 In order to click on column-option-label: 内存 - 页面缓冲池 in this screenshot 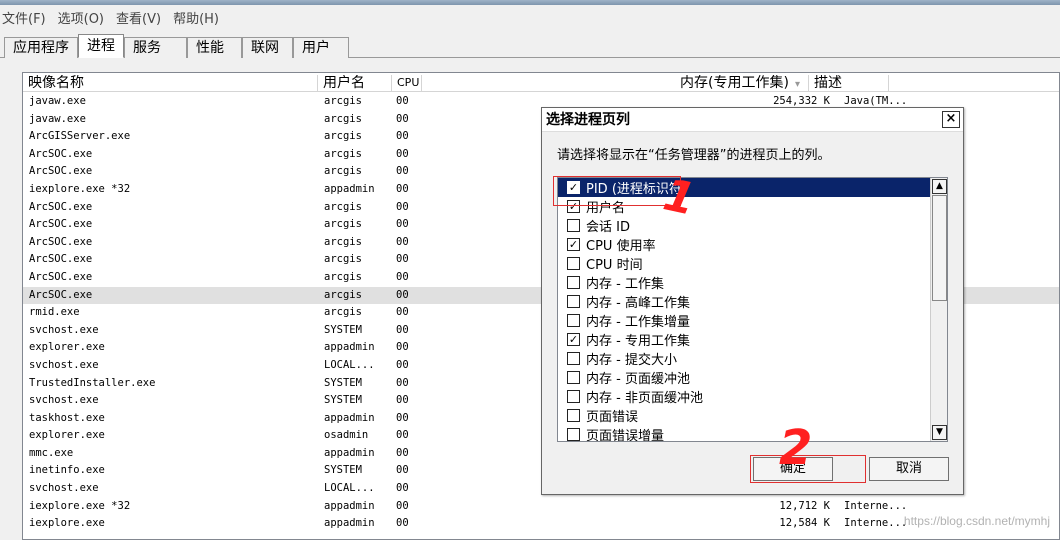, I will do `click(638, 379)`.